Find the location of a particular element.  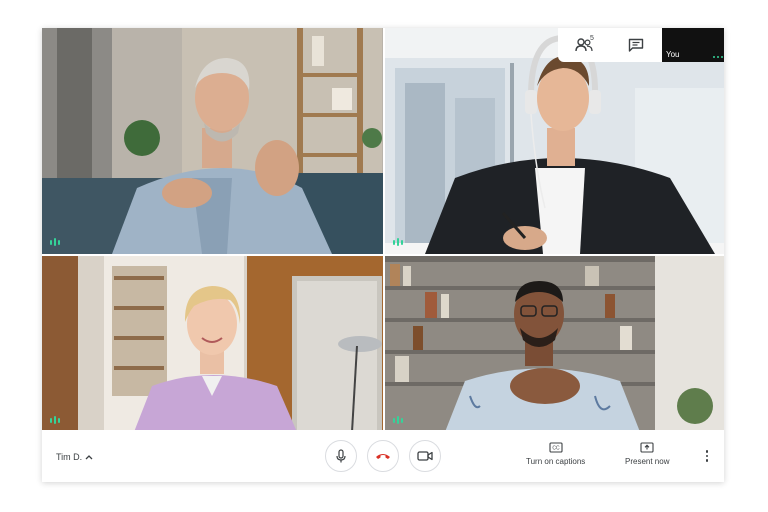

captions-label: Turn on captions is located at coordinates (556, 461).